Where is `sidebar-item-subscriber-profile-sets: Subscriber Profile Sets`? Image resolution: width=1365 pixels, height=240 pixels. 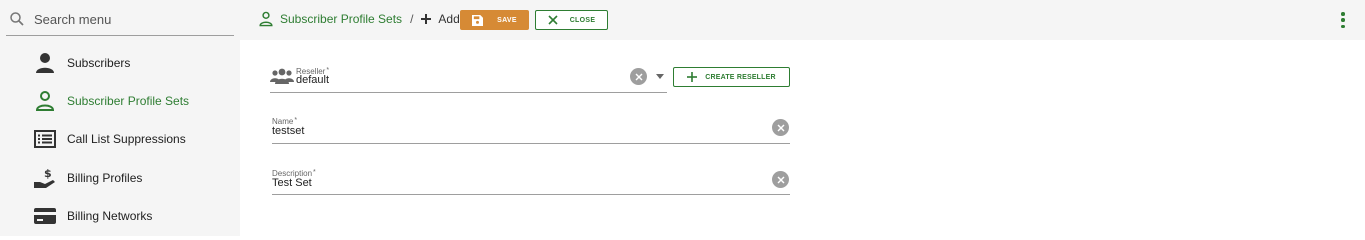 sidebar-item-subscriber-profile-sets: Subscriber Profile Sets is located at coordinates (120, 101).